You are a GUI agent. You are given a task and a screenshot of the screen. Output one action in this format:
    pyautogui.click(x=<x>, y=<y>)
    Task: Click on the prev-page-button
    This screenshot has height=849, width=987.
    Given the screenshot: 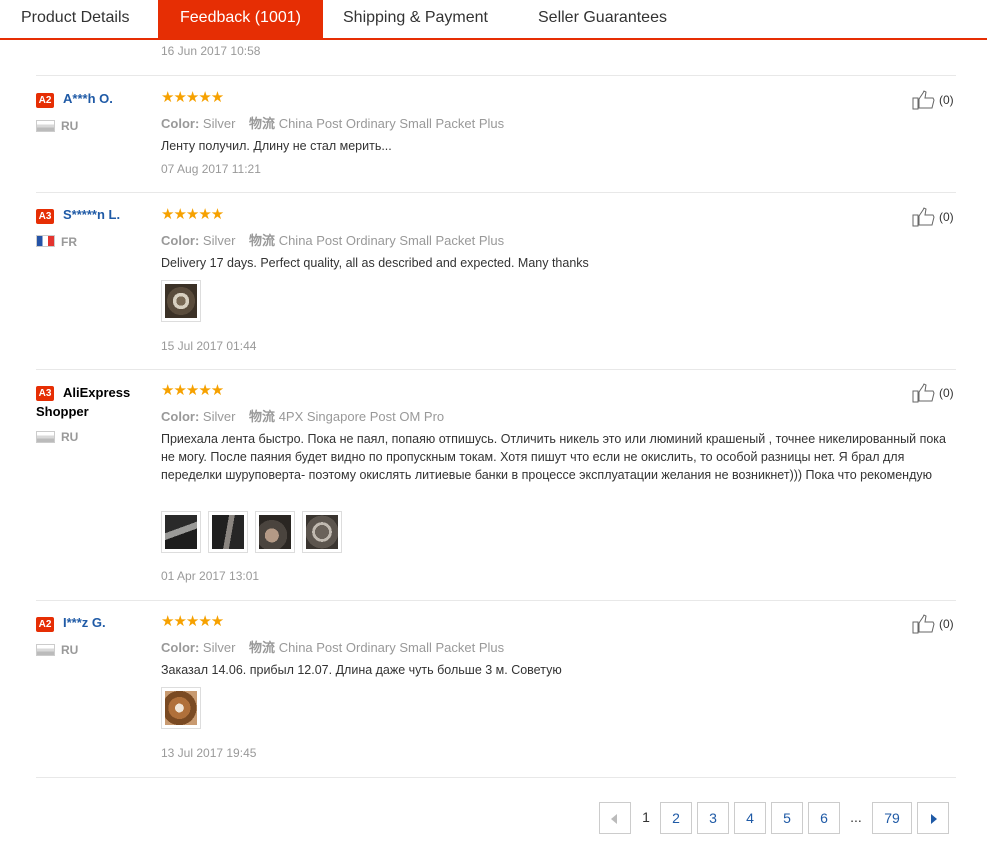 What is the action you would take?
    pyautogui.click(x=615, y=818)
    